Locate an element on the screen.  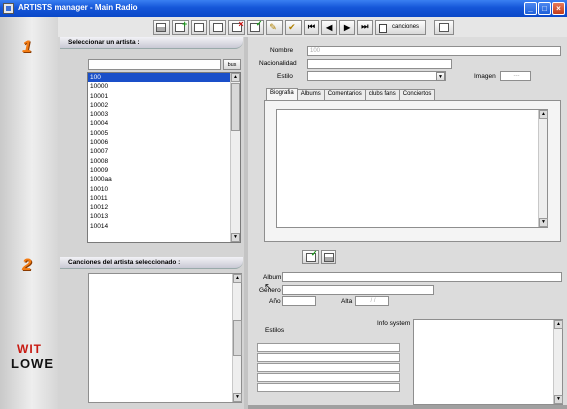
artist-search-button: bus is located at coordinates (232, 64).